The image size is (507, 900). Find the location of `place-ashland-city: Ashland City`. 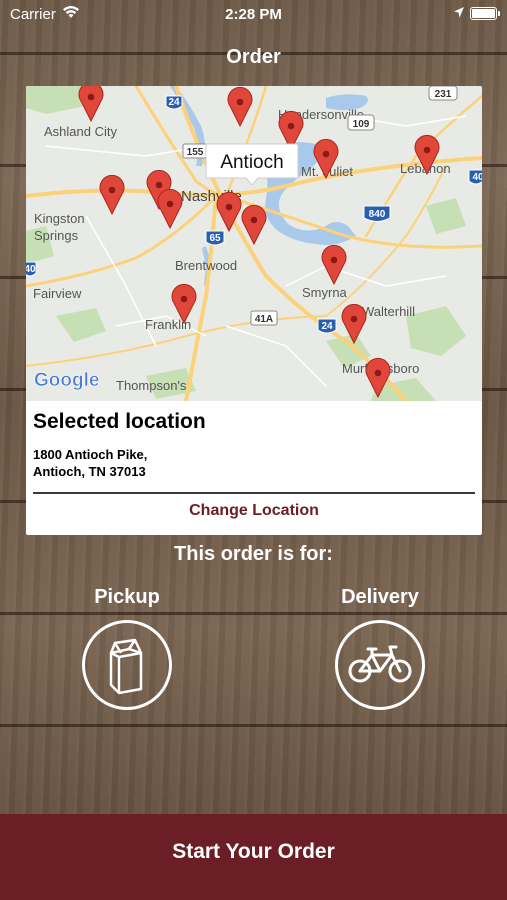

place-ashland-city: Ashland City is located at coordinates (80, 131).